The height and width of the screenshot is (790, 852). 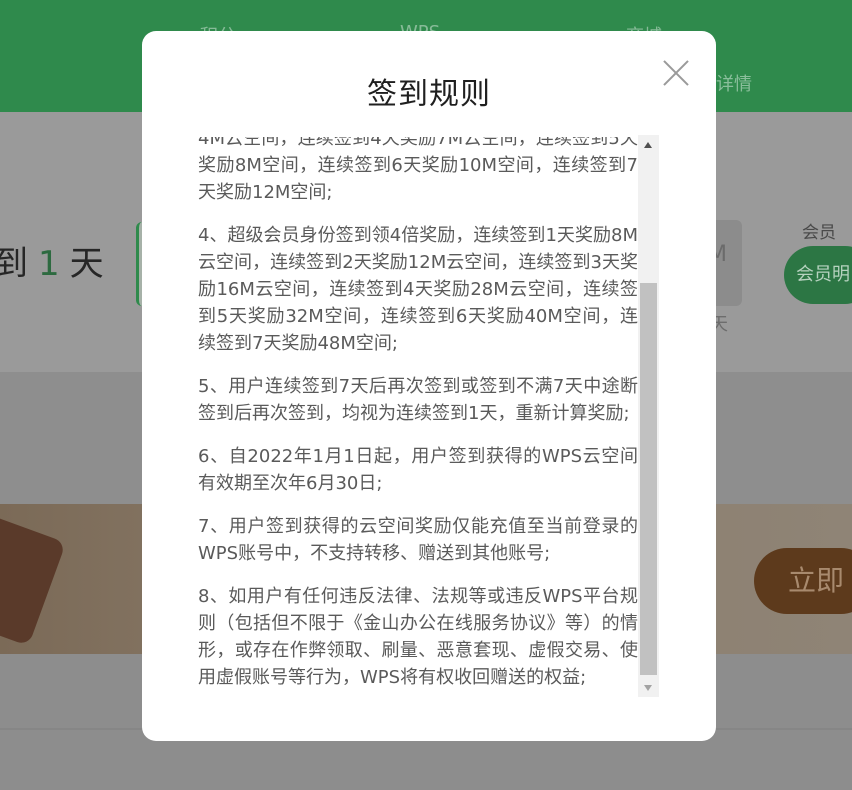 What do you see at coordinates (734, 83) in the screenshot?
I see `details-link: 详情` at bounding box center [734, 83].